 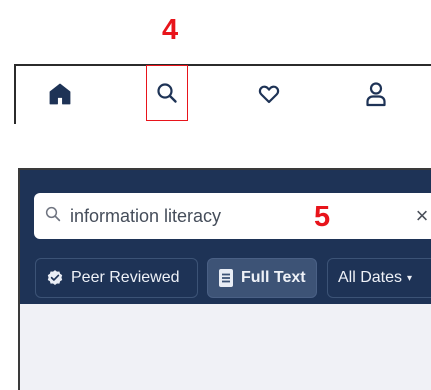 I want to click on step-number-5: 5, so click(x=322, y=217).